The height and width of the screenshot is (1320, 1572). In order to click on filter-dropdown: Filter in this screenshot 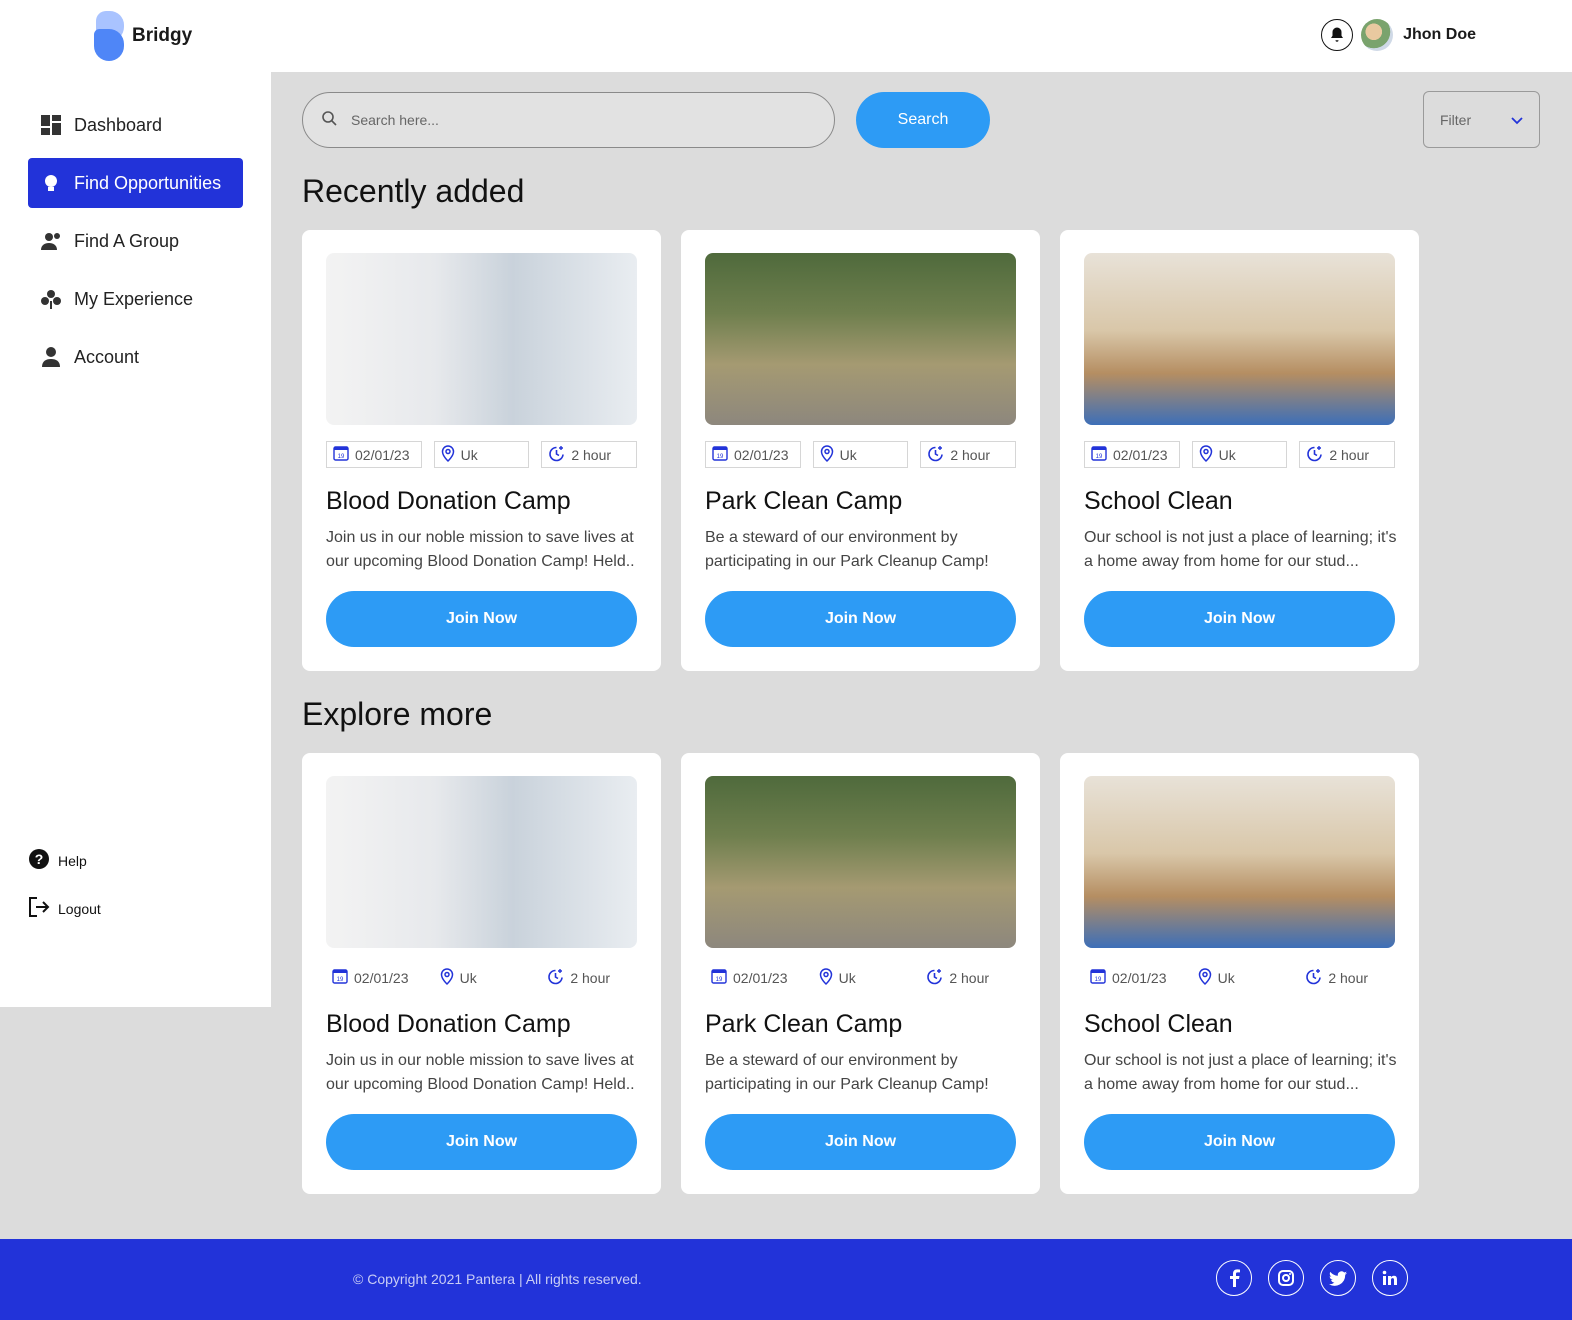, I will do `click(1481, 119)`.